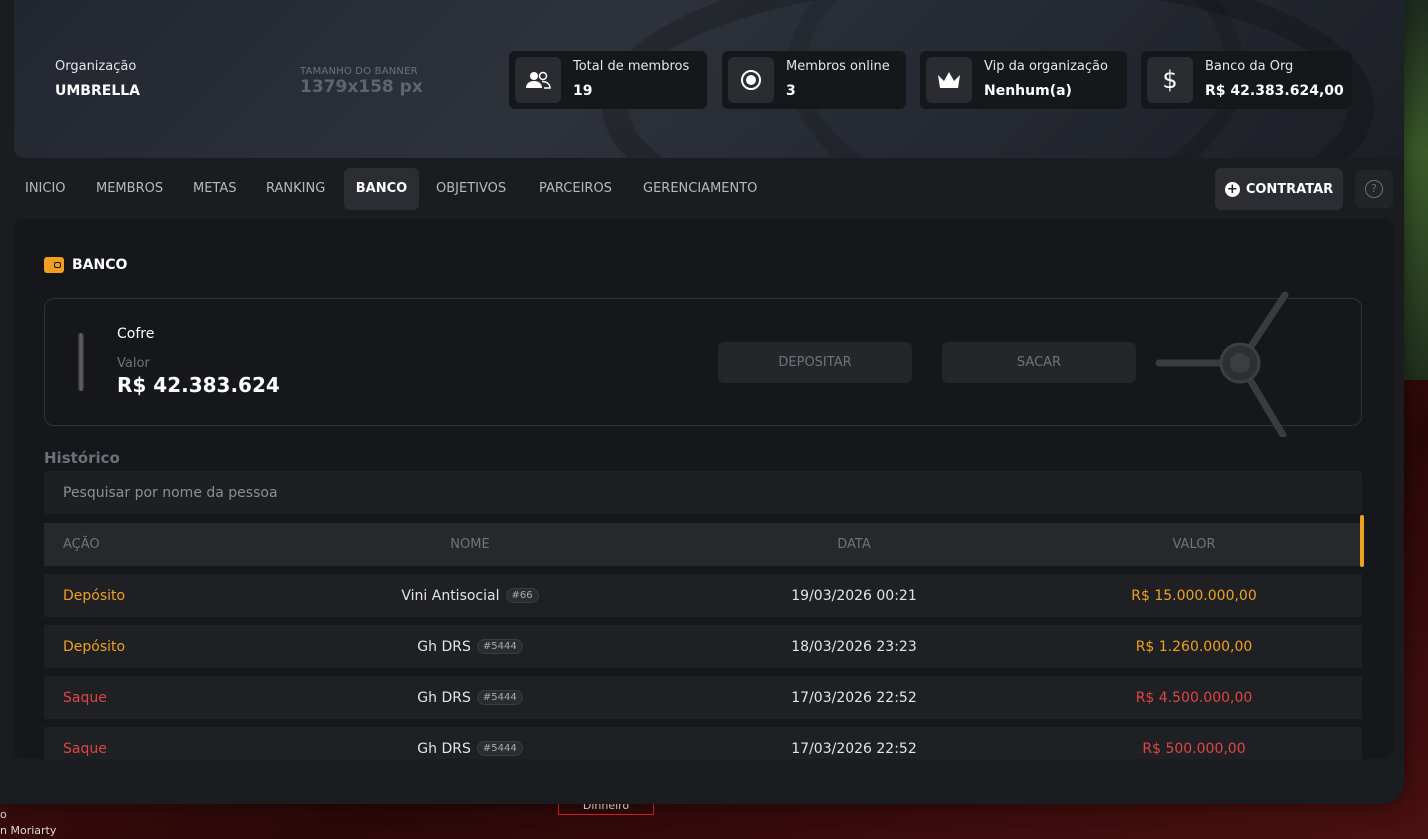 The image size is (1428, 839). Describe the element at coordinates (129, 189) in the screenshot. I see `tab-membros: MEMBROS` at that location.